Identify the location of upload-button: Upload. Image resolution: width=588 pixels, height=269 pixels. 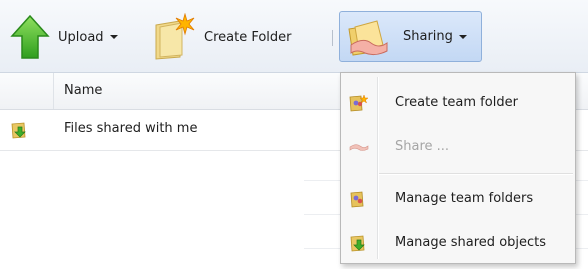
(76, 37).